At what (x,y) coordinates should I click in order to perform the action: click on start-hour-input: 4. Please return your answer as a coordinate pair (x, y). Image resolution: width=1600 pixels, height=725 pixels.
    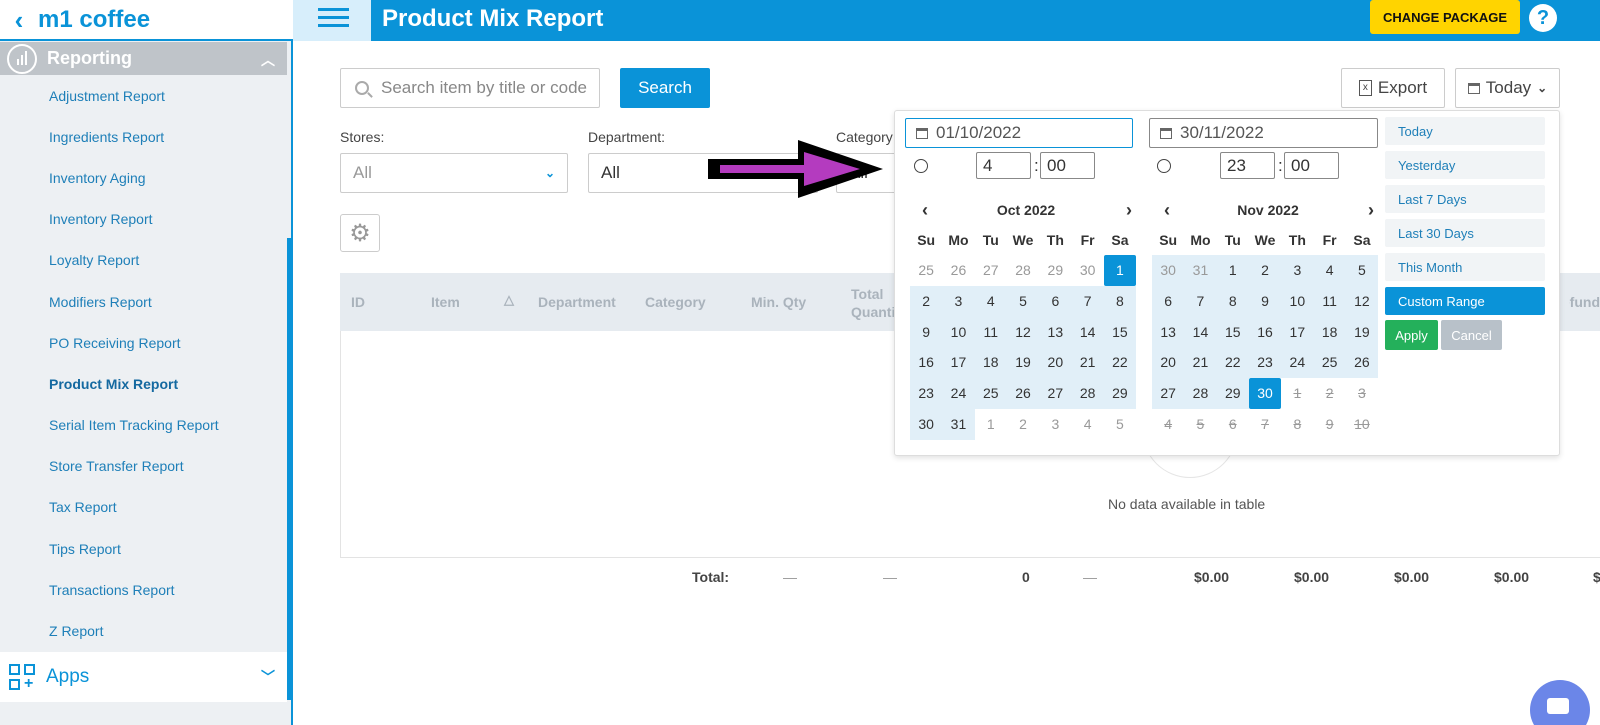
    Looking at the image, I should click on (1003, 165).